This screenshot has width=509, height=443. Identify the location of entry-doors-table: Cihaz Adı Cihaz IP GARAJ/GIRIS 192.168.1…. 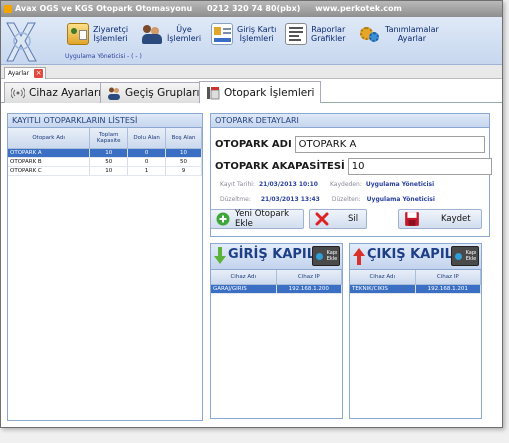
(276, 282).